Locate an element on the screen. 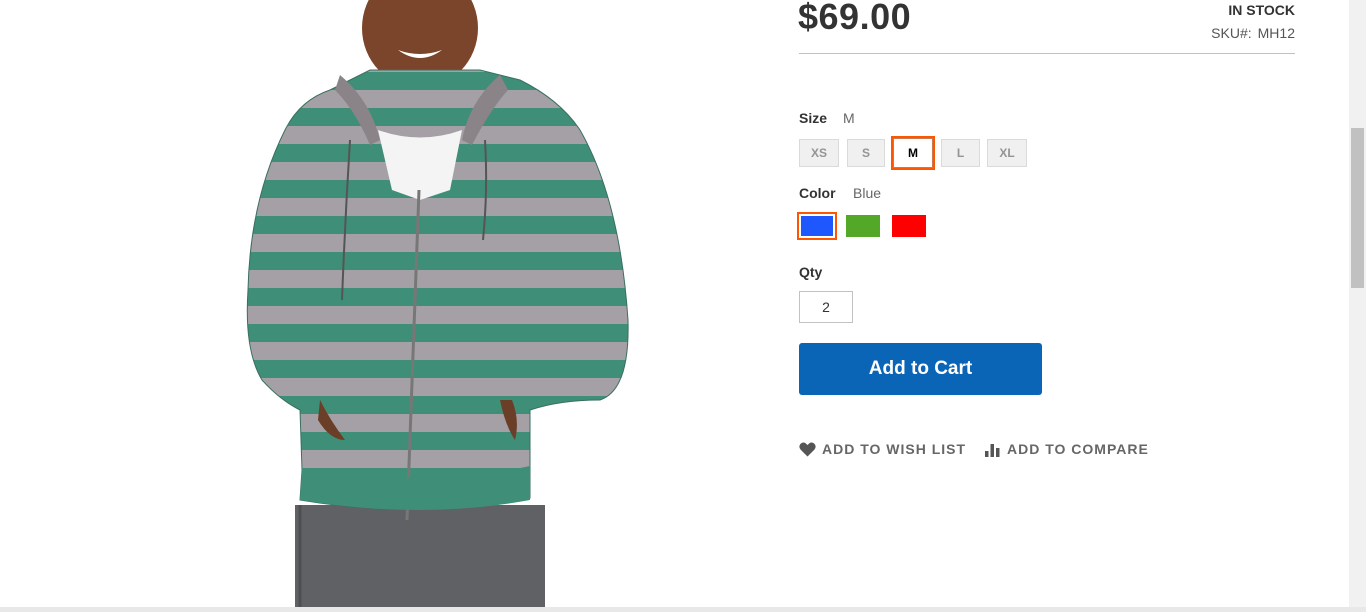 Image resolution: width=1366 pixels, height=612 pixels. color-swatch-red is located at coordinates (909, 226).